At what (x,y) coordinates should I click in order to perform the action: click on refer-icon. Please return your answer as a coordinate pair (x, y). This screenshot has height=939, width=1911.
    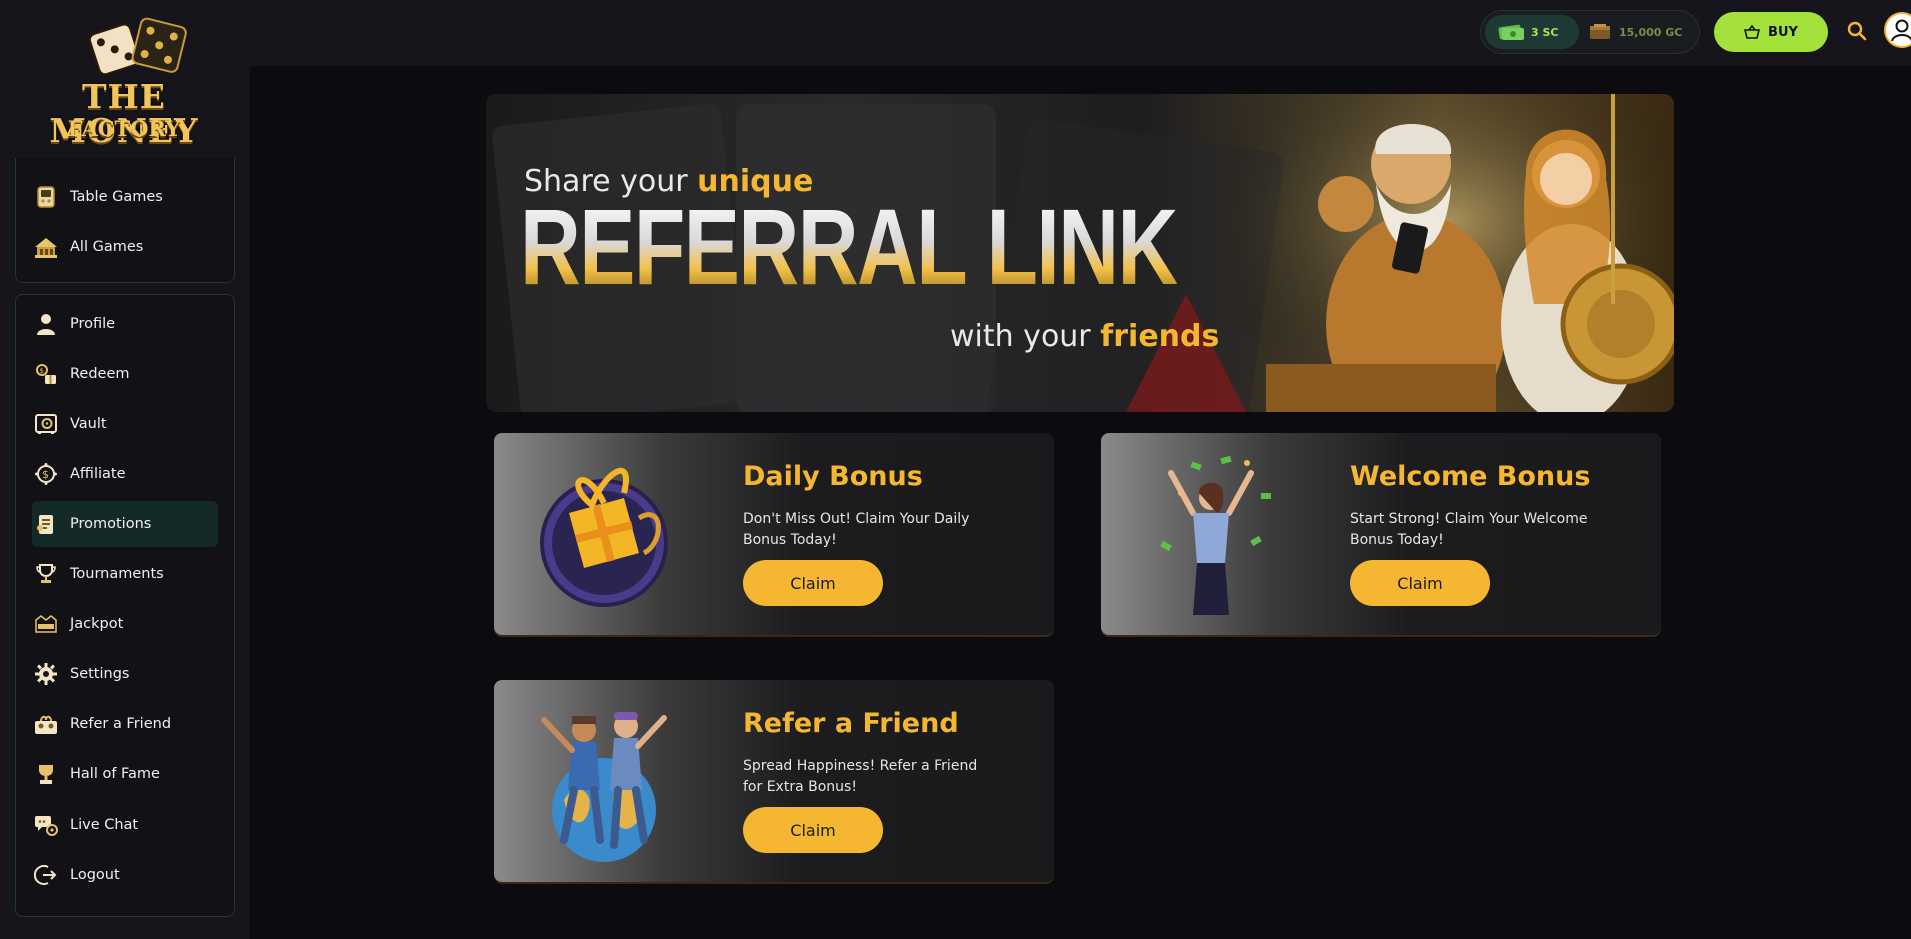
    Looking at the image, I should click on (46, 724).